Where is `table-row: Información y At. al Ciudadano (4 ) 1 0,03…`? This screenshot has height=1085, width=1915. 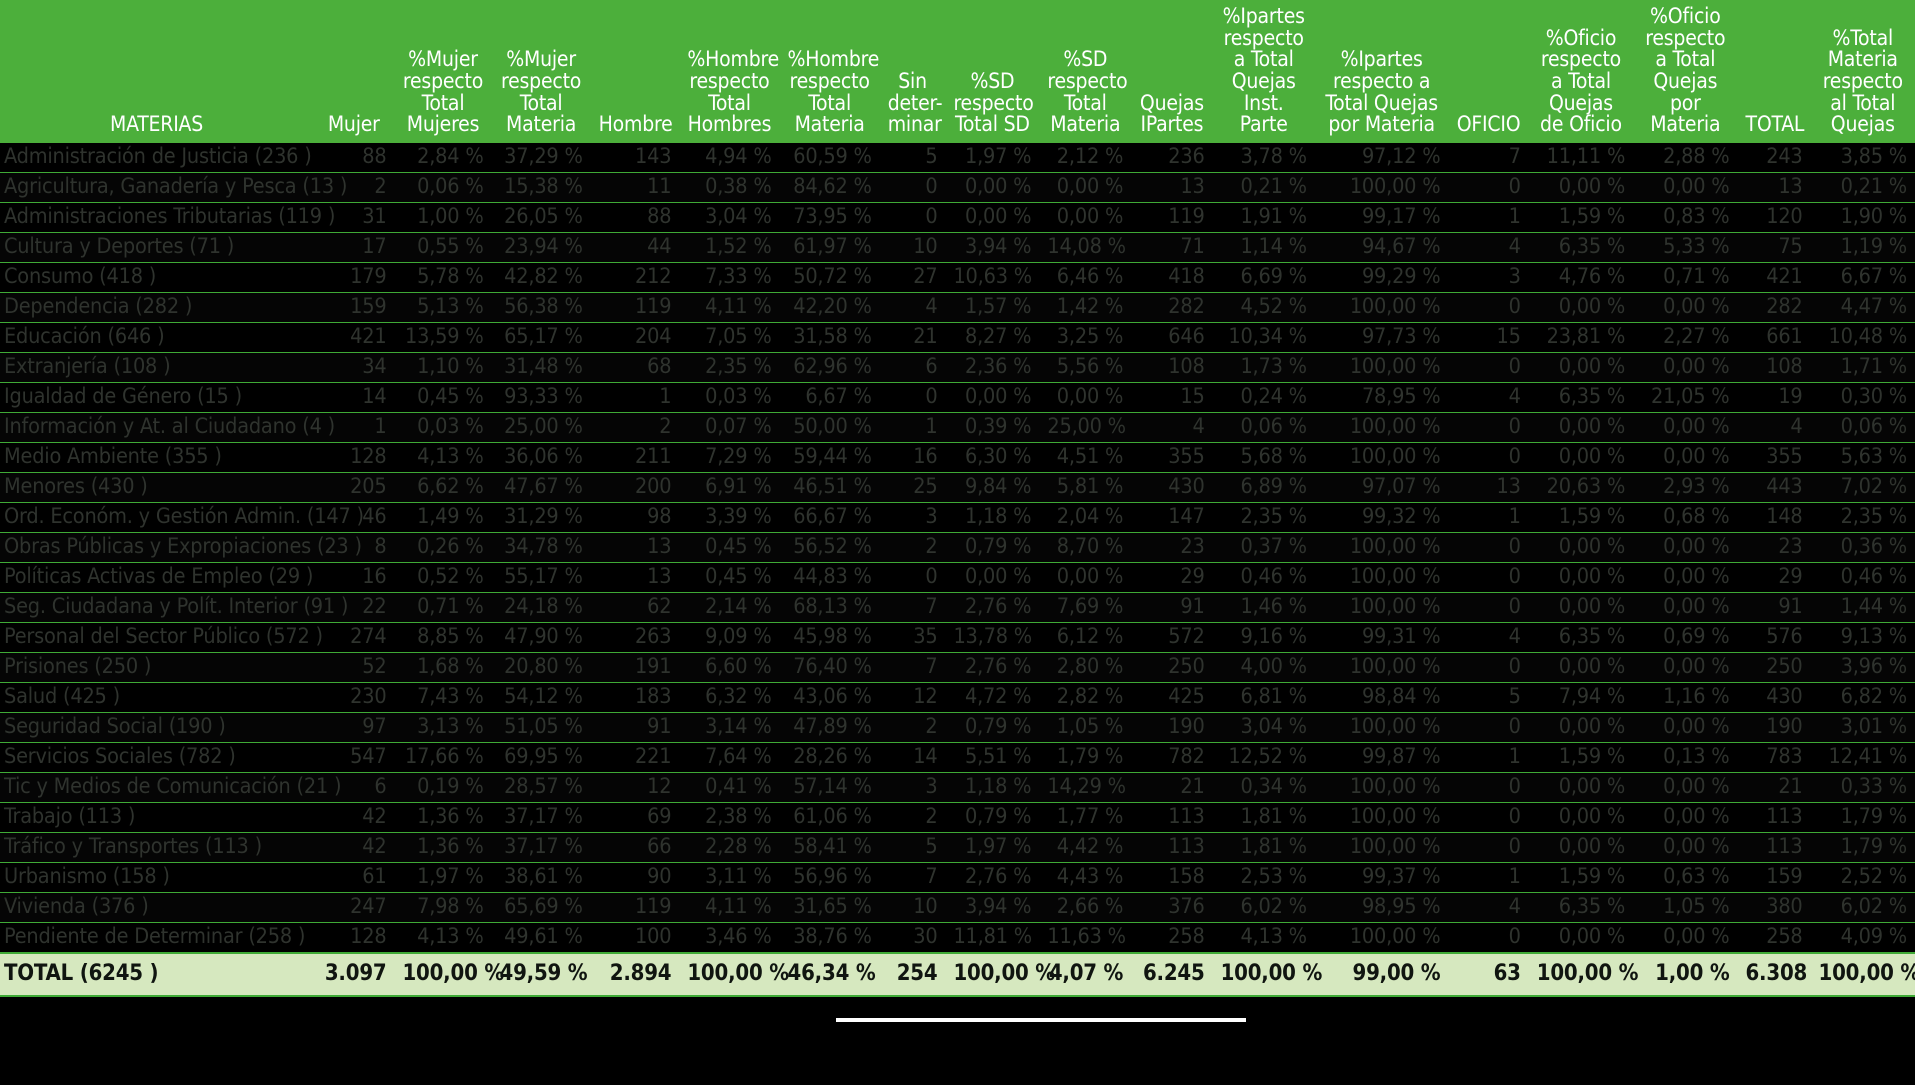 table-row: Información y At. al Ciudadano (4 ) 1 0,03… is located at coordinates (957, 427).